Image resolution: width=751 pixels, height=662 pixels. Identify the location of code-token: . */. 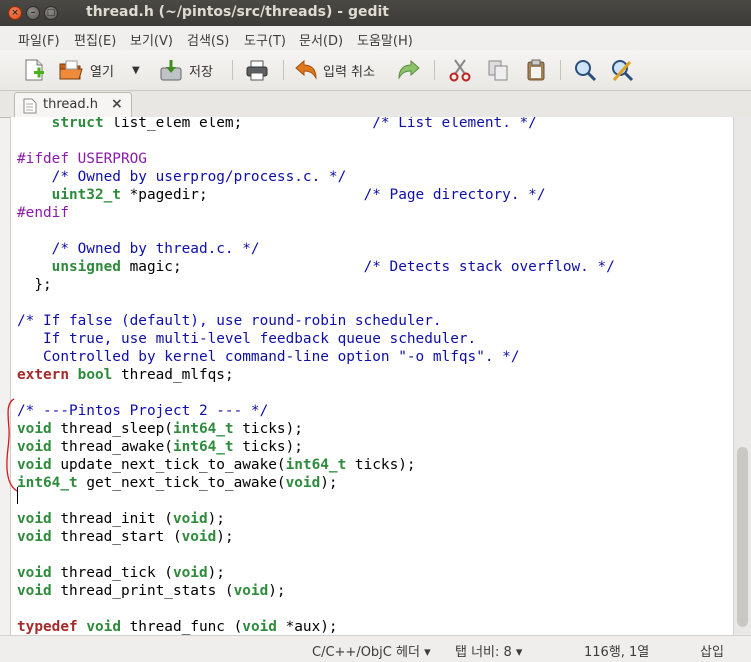
(502, 357).